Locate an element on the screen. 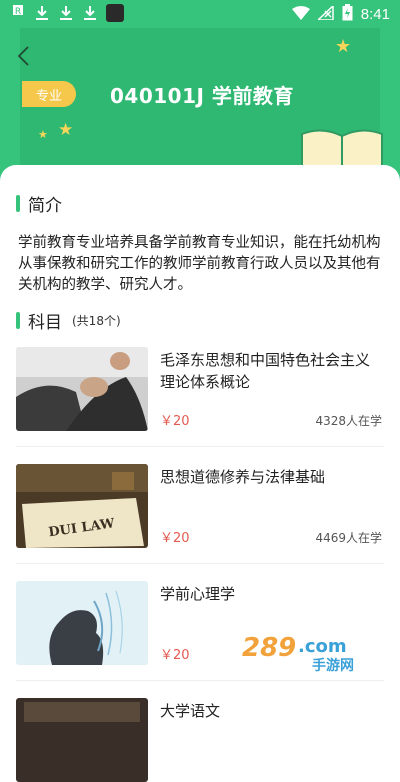  svg-text: 289 is located at coordinates (269, 648).